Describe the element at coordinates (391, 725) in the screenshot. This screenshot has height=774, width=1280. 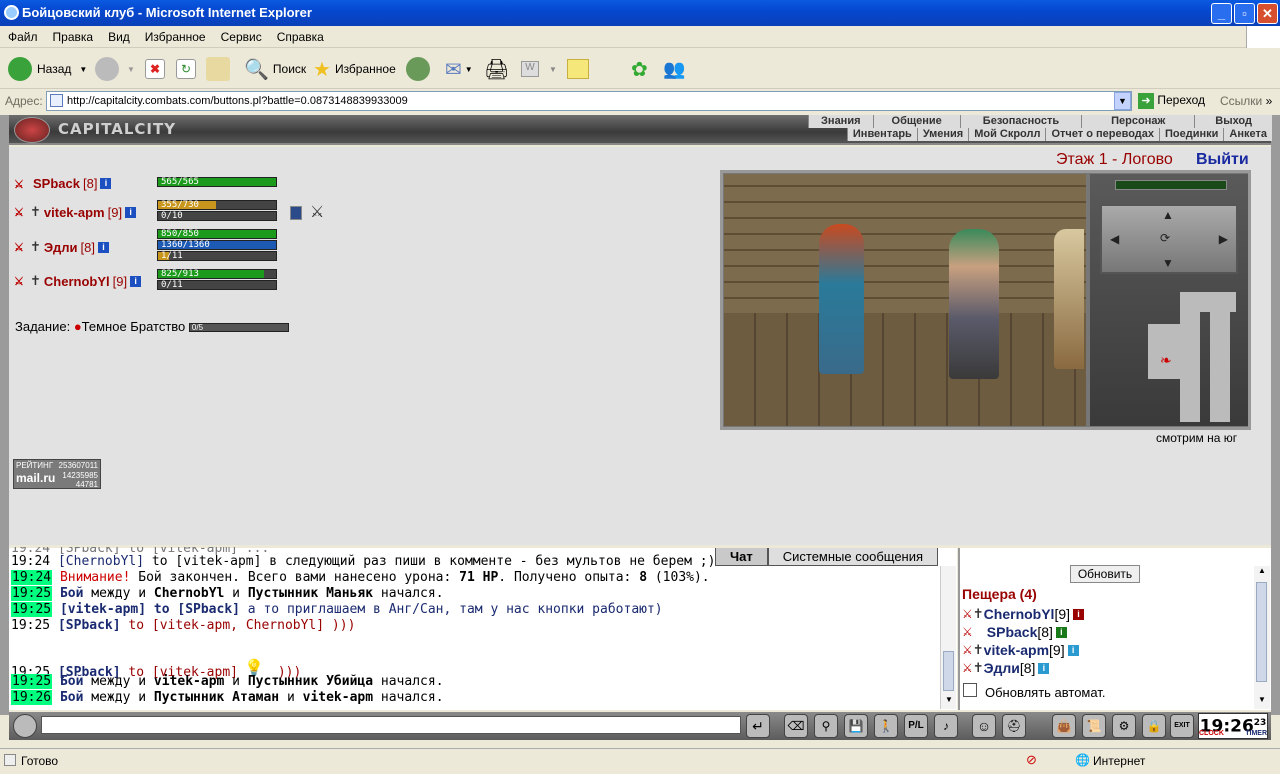
I see `chat-input` at that location.